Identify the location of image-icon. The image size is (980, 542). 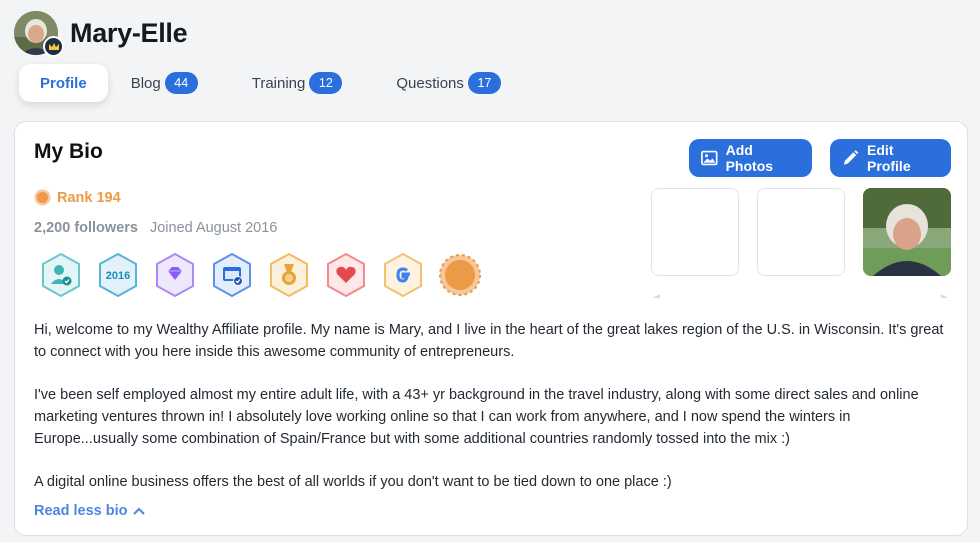
(709, 158).